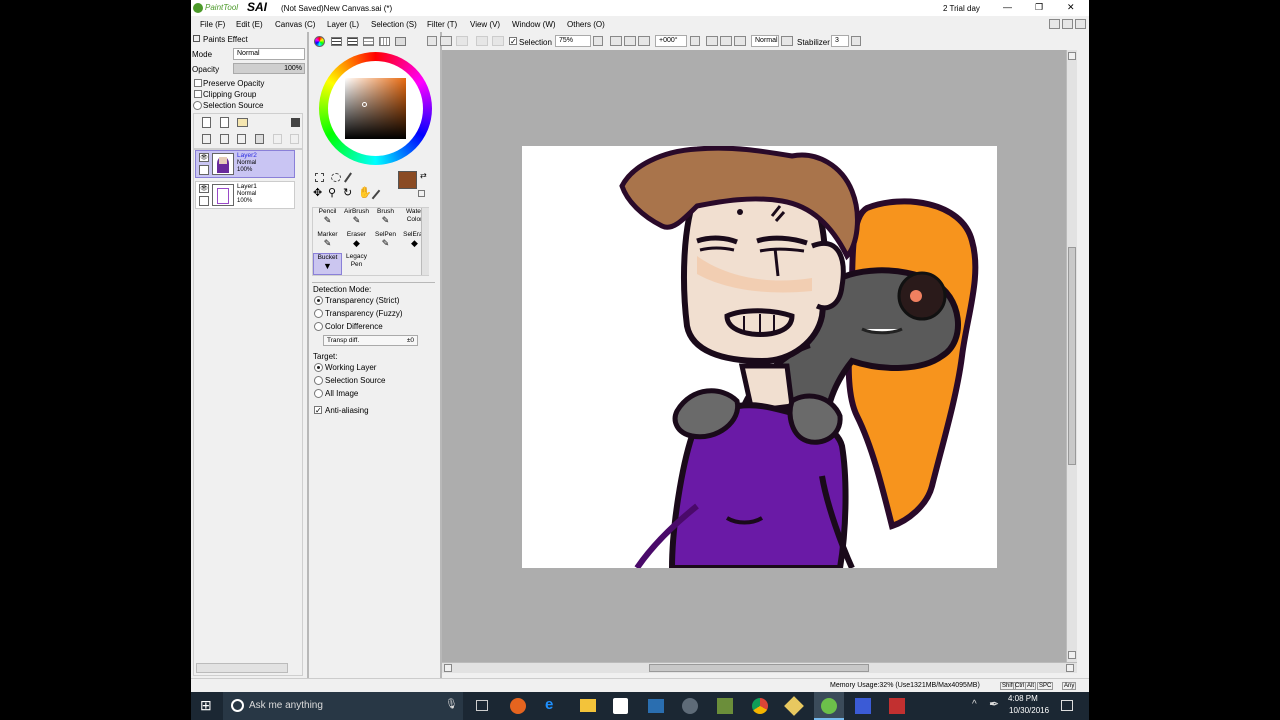 This screenshot has height=720, width=1280. I want to click on selection-checkbox: ✓, so click(513, 41).